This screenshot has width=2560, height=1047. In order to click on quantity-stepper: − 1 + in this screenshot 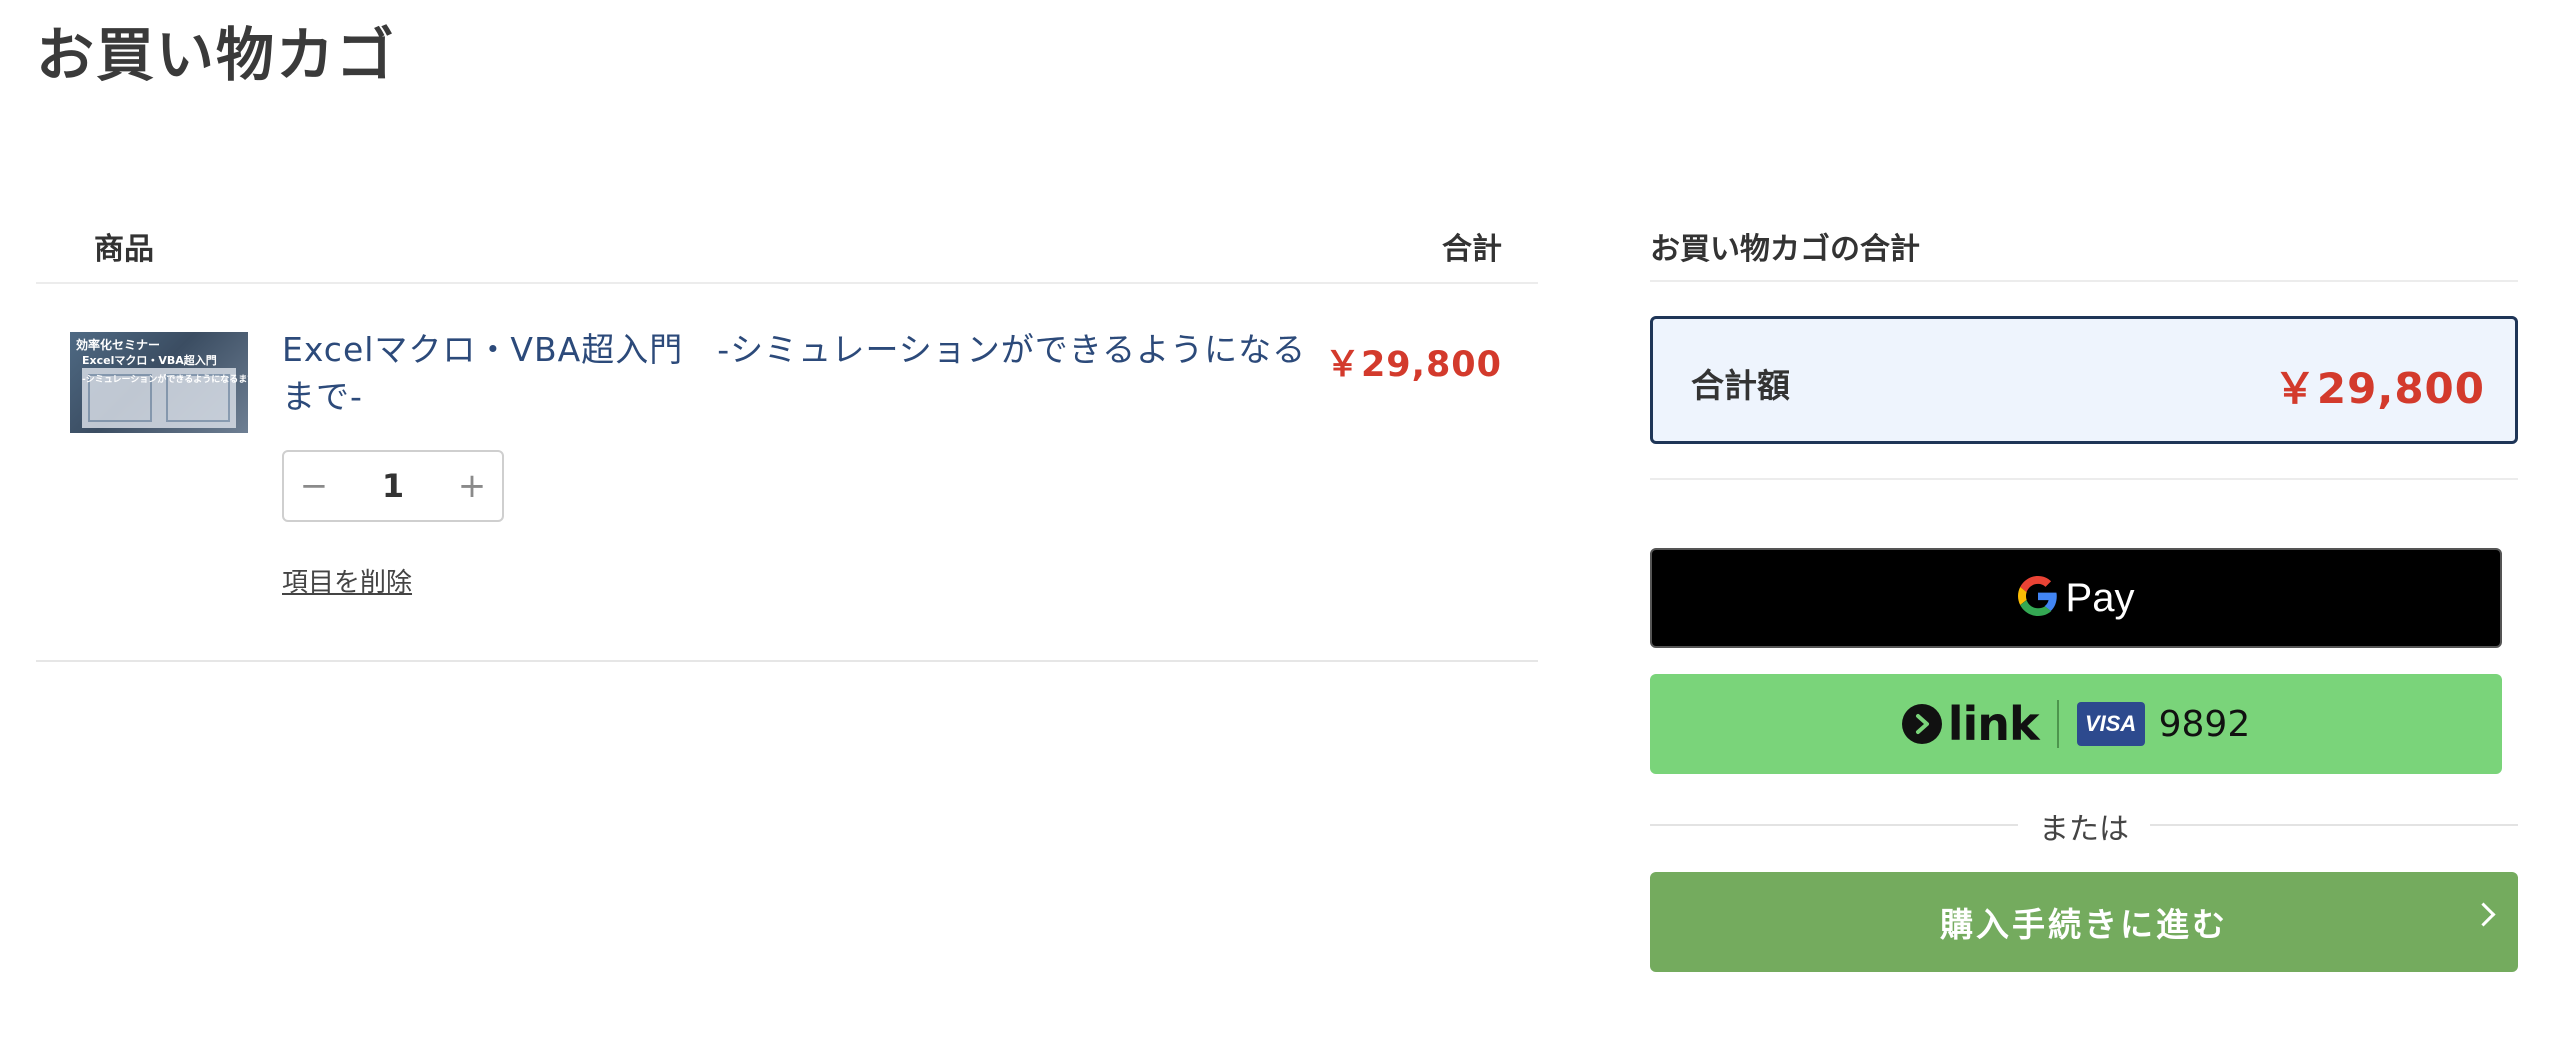, I will do `click(393, 486)`.